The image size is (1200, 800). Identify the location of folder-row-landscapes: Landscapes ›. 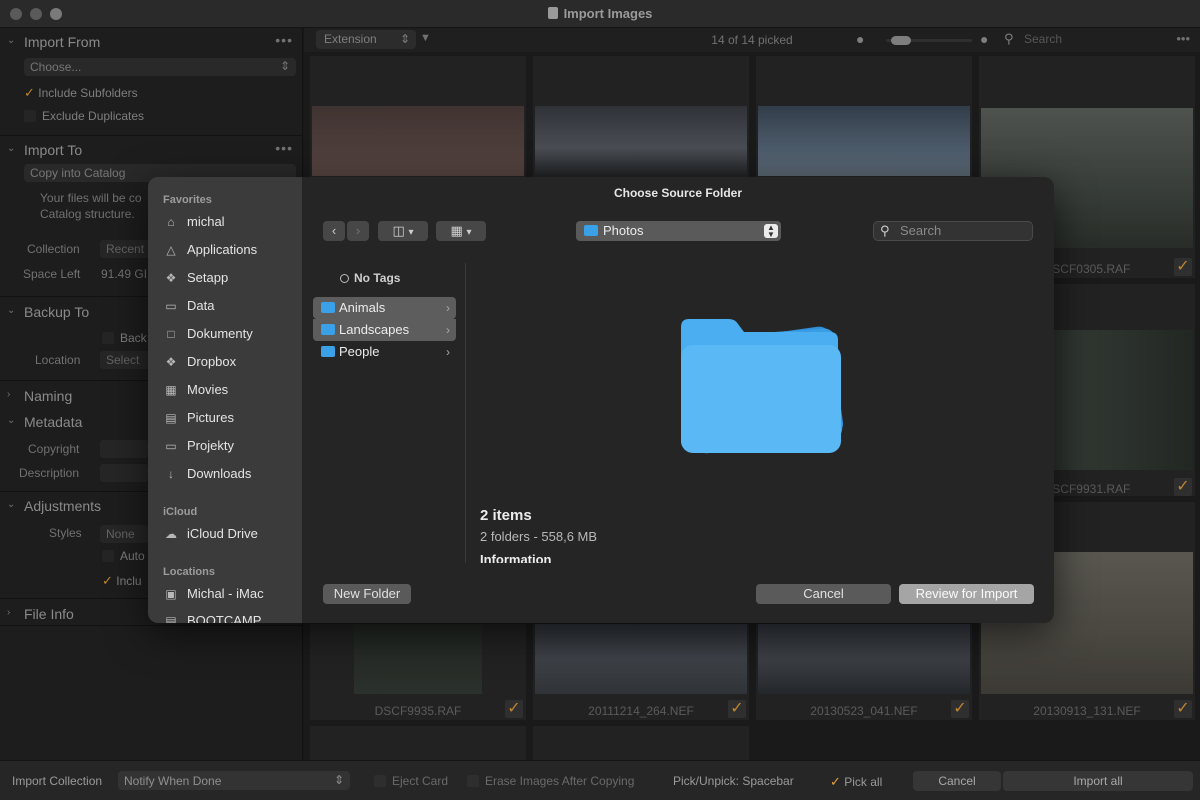
(384, 330).